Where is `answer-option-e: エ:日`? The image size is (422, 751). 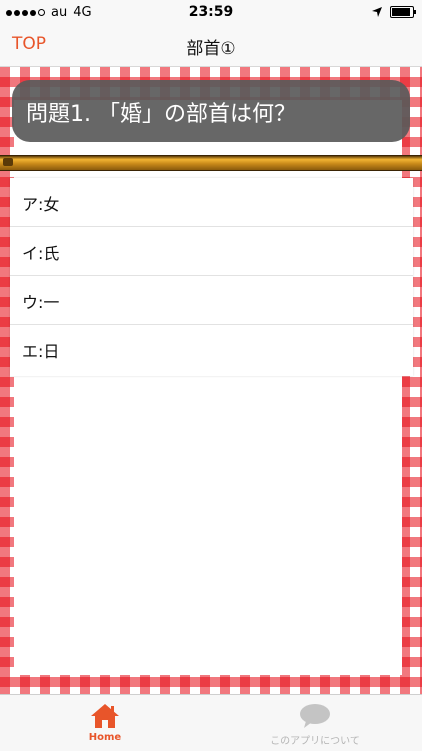 answer-option-e: エ:日 is located at coordinates (211, 349).